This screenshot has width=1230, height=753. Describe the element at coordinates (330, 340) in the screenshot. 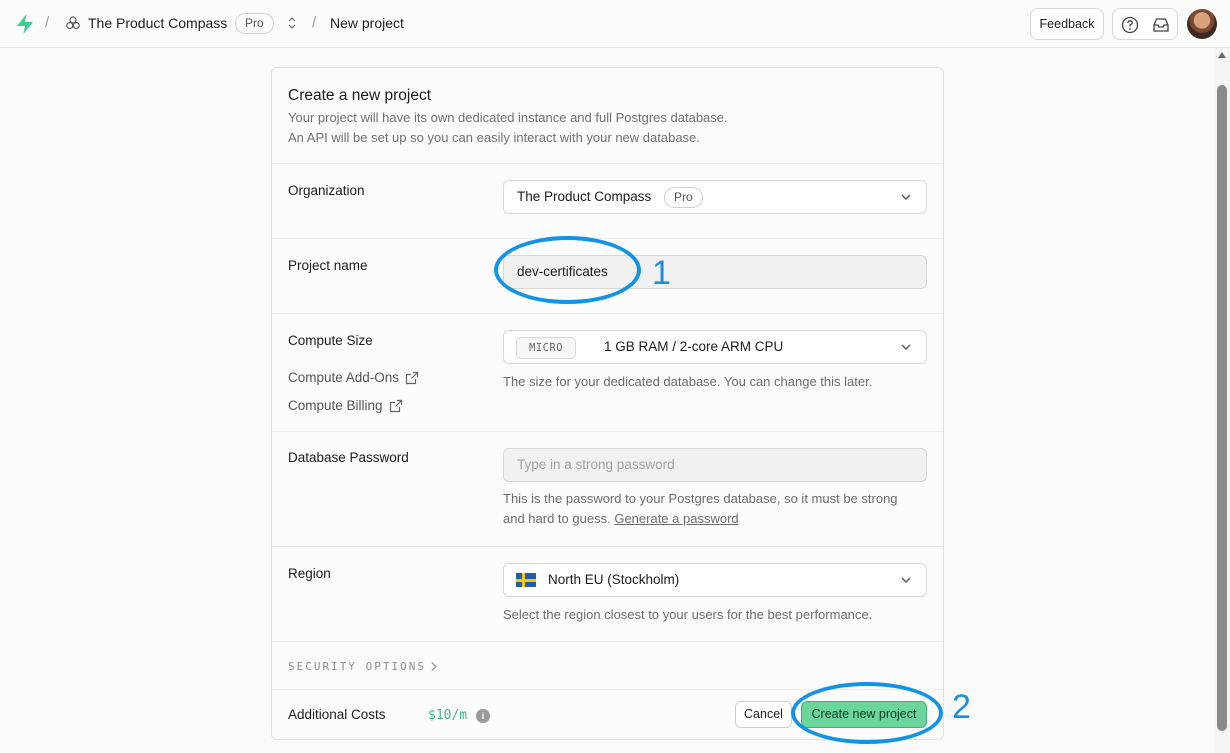

I see `compute-size-label: Compute Size` at that location.